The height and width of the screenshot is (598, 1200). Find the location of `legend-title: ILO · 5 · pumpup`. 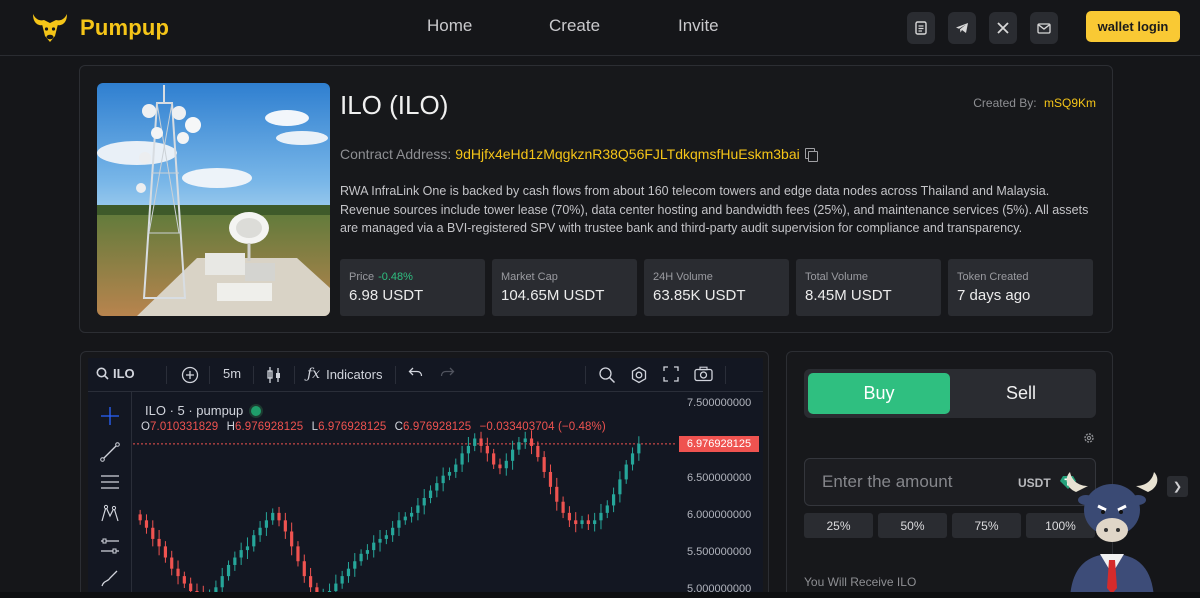

legend-title: ILO · 5 · pumpup is located at coordinates (194, 410).